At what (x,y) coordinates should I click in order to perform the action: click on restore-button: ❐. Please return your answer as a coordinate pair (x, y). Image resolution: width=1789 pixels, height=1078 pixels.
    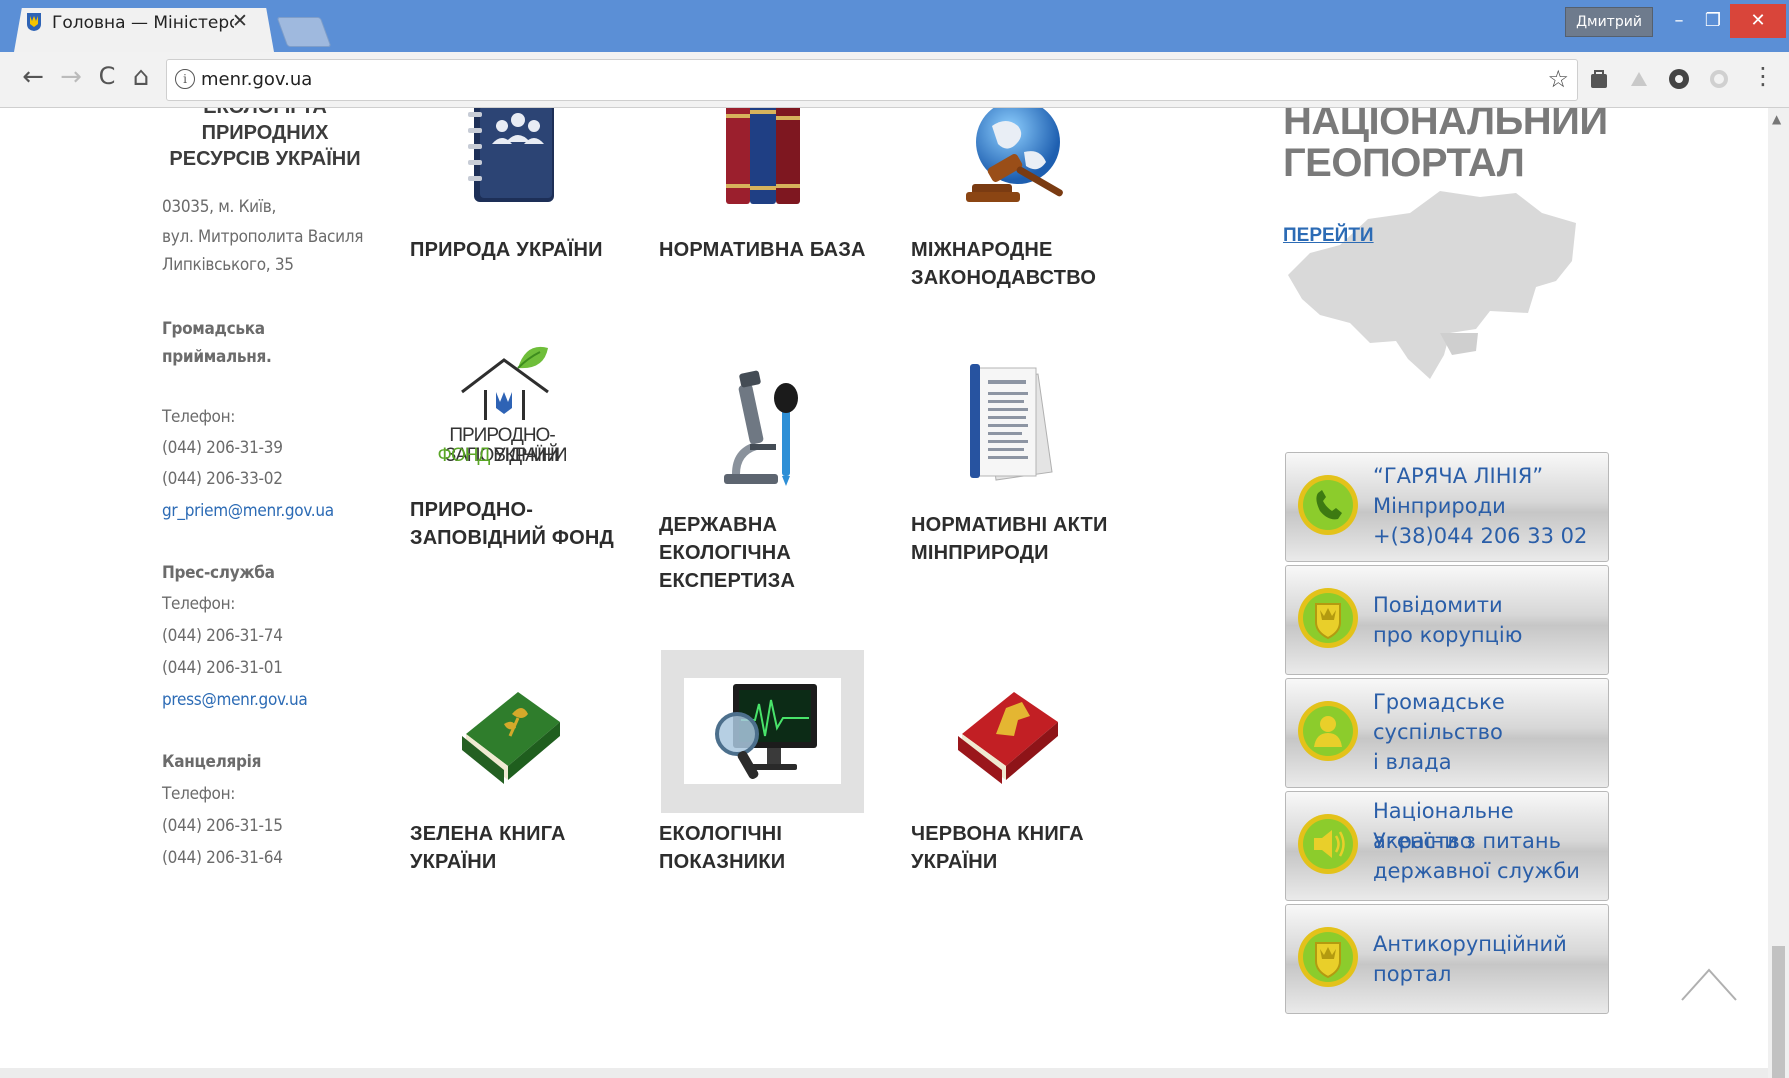
    Looking at the image, I should click on (1713, 21).